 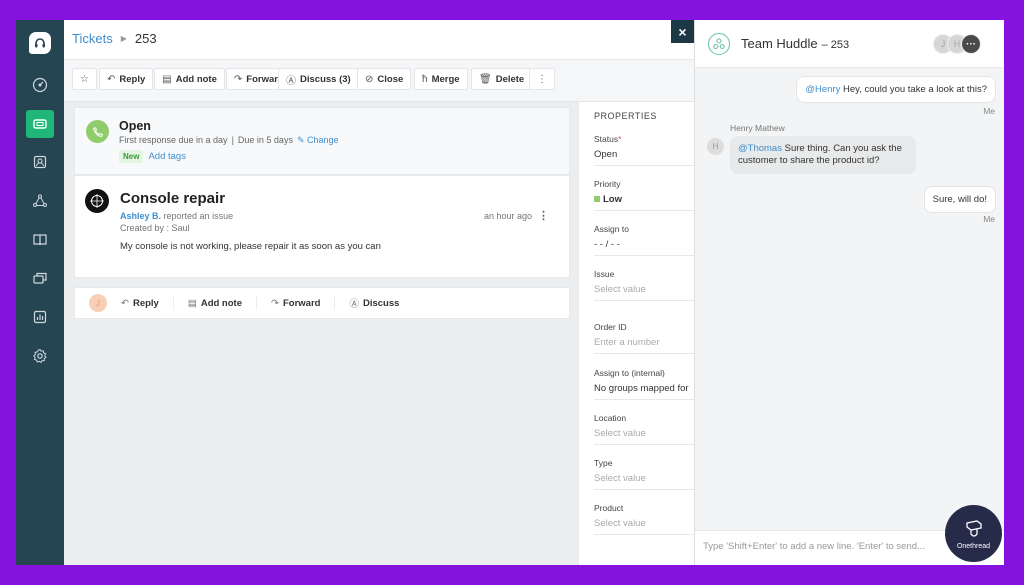 What do you see at coordinates (390, 79) in the screenshot?
I see `close-label: Close` at bounding box center [390, 79].